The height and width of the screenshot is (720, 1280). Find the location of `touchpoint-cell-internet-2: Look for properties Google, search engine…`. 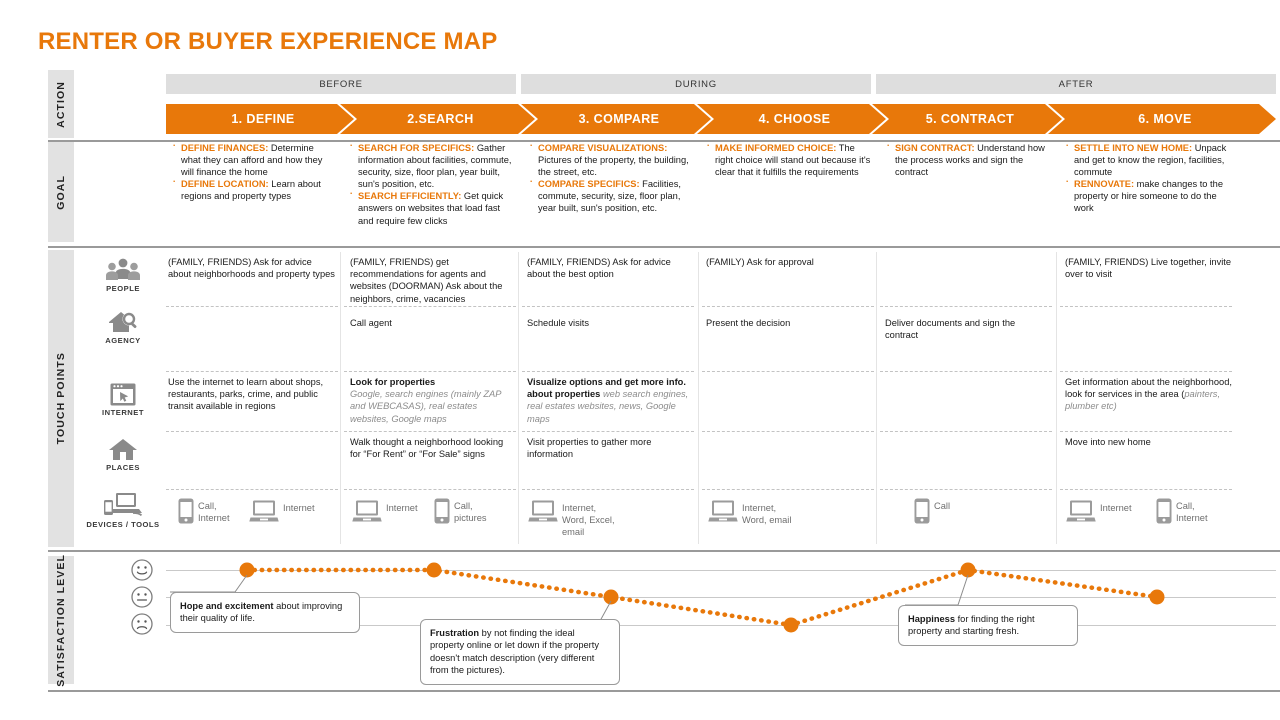

touchpoint-cell-internet-2: Look for properties Google, search engine… is located at coordinates (426, 400).